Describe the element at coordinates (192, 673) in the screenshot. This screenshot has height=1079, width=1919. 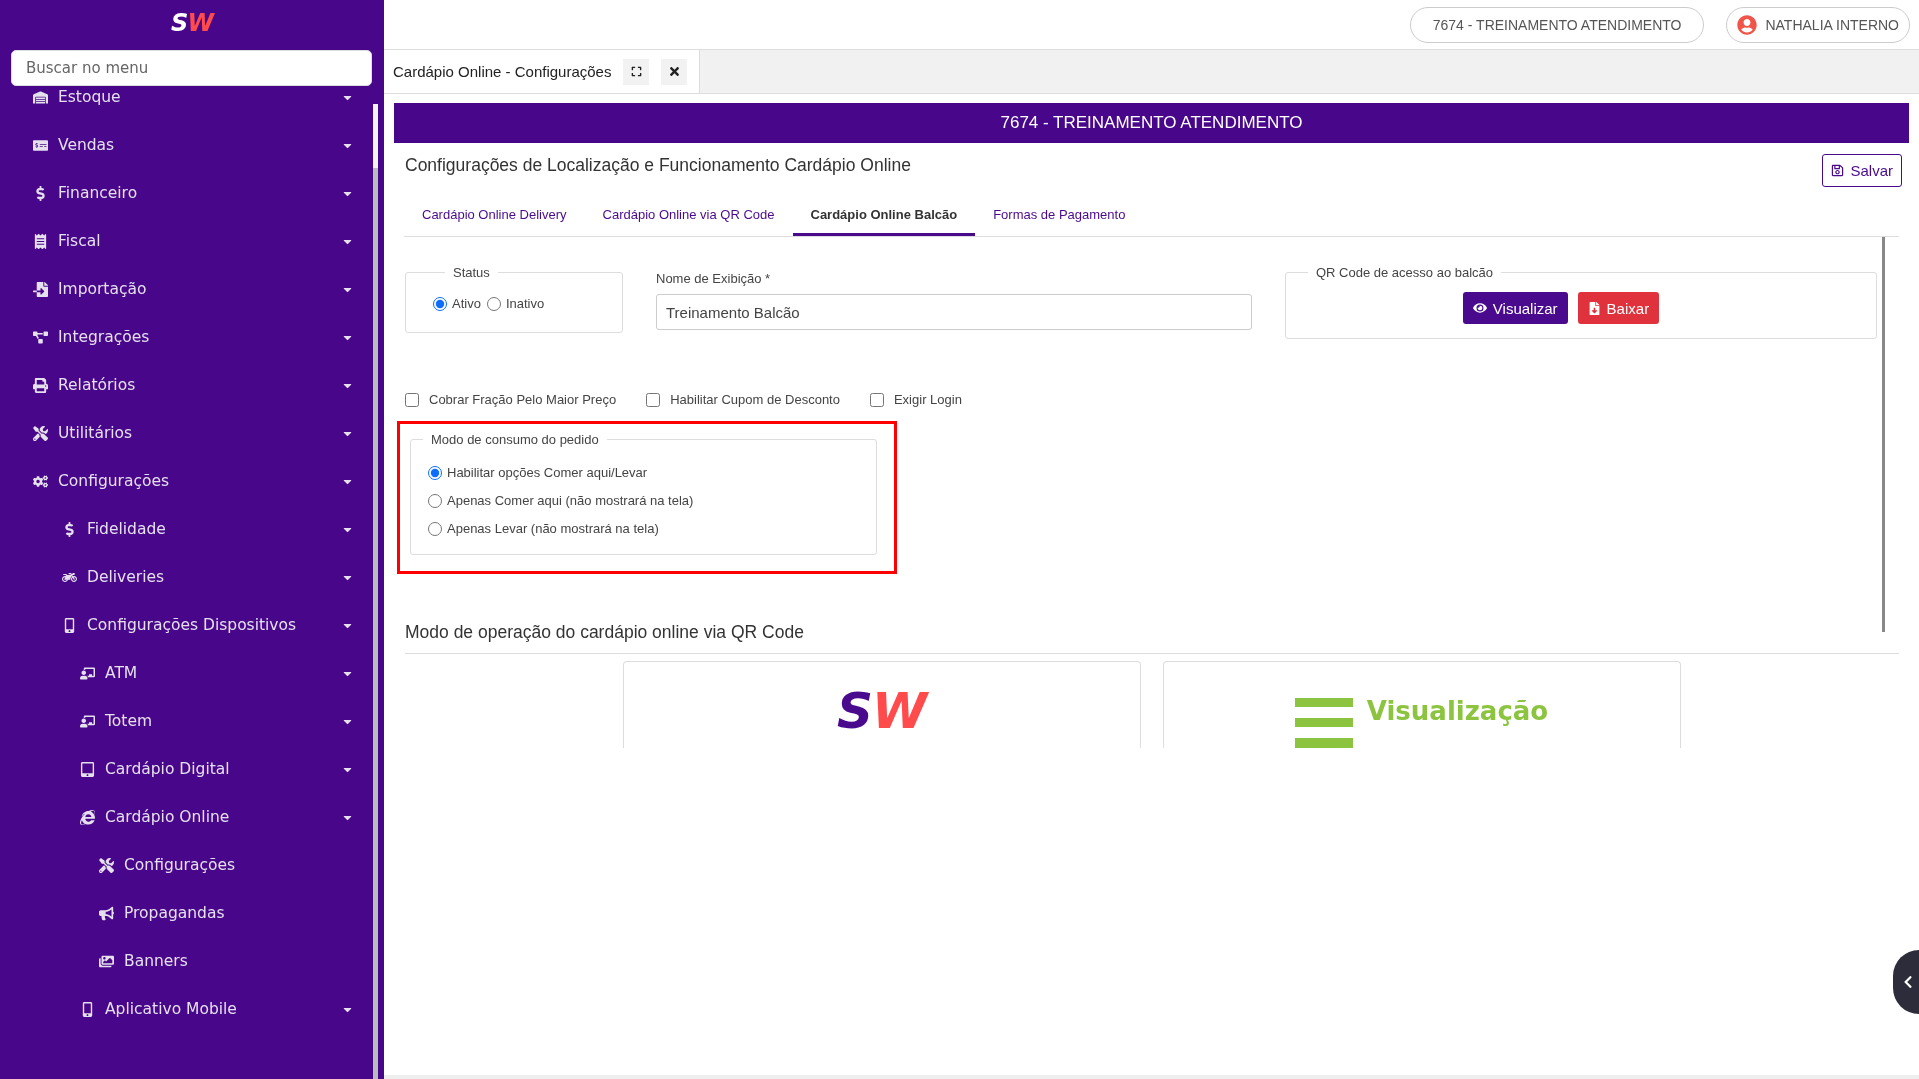
I see `sidebar-item: ATM` at that location.